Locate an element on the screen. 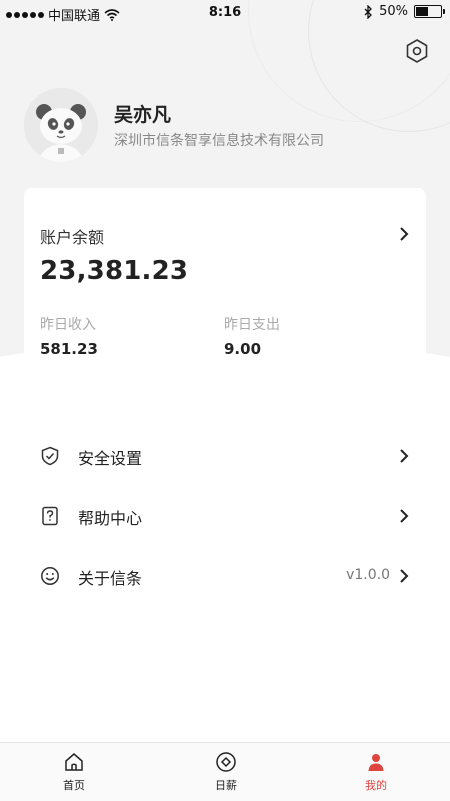  income-label: 昨日收入 is located at coordinates (68, 325).